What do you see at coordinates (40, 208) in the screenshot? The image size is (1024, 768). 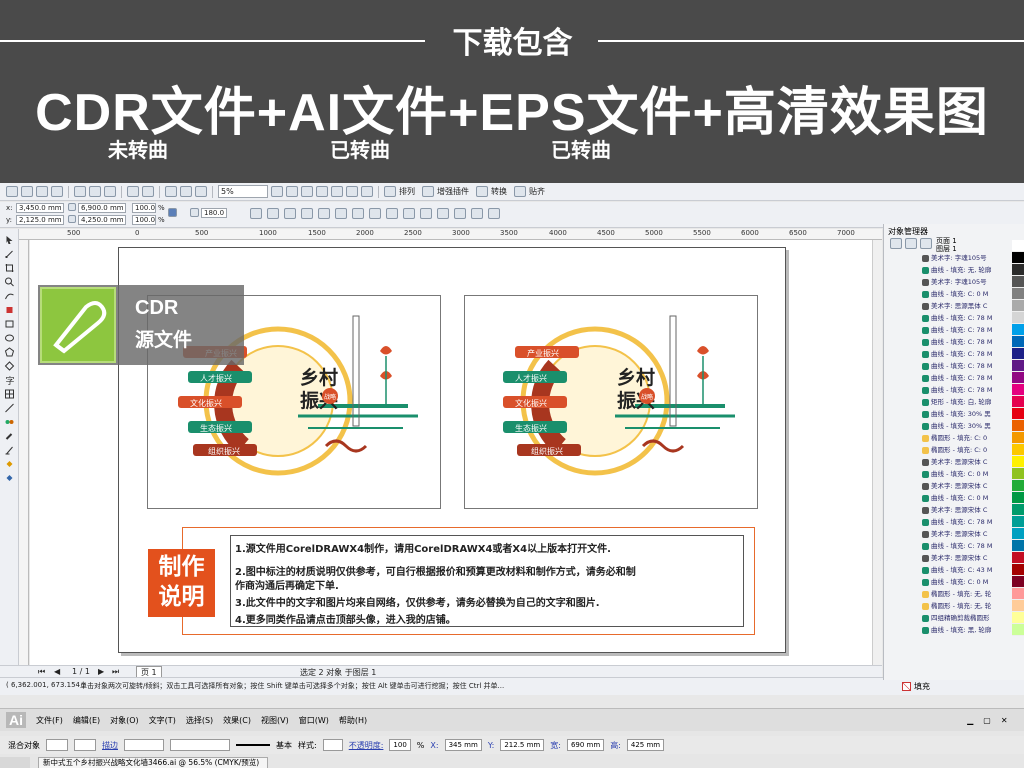 I see `x-position-field: 3,450.0 mm` at bounding box center [40, 208].